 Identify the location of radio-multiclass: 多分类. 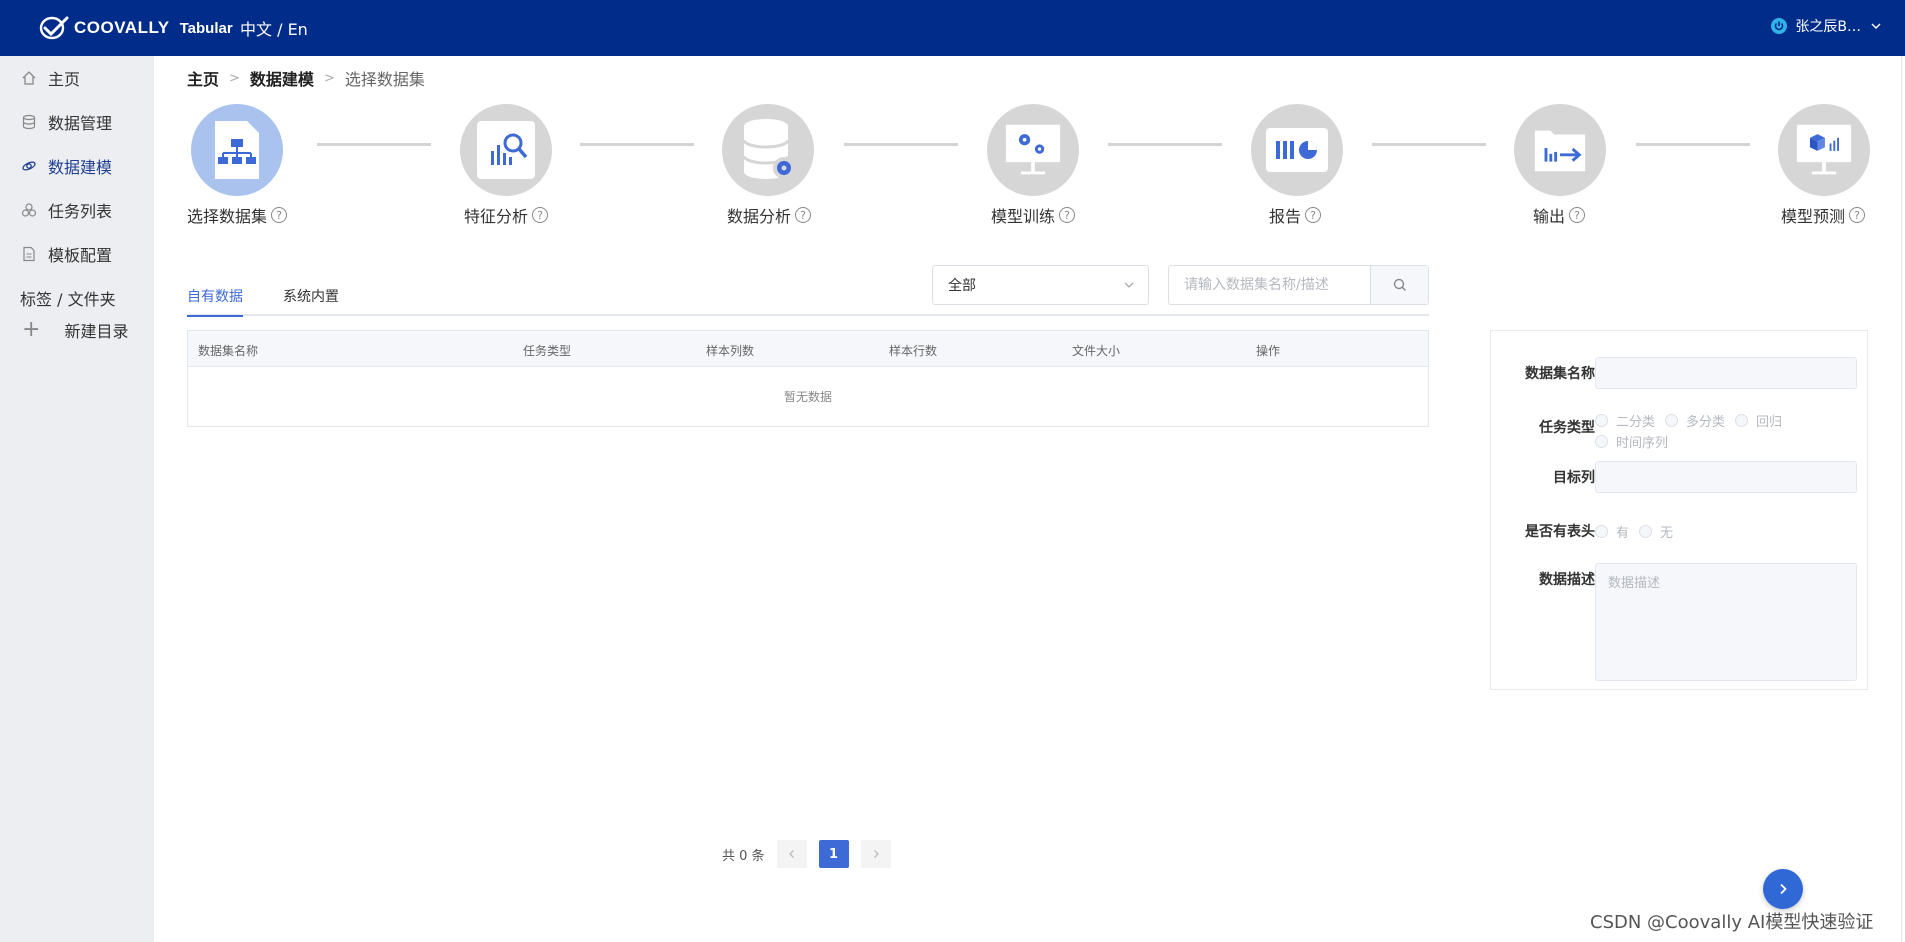
(1695, 420).